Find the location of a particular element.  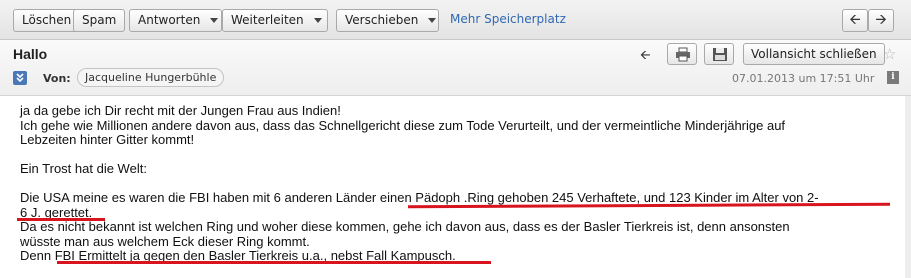

arrow-left-icon: 🡨 is located at coordinates (855, 20).